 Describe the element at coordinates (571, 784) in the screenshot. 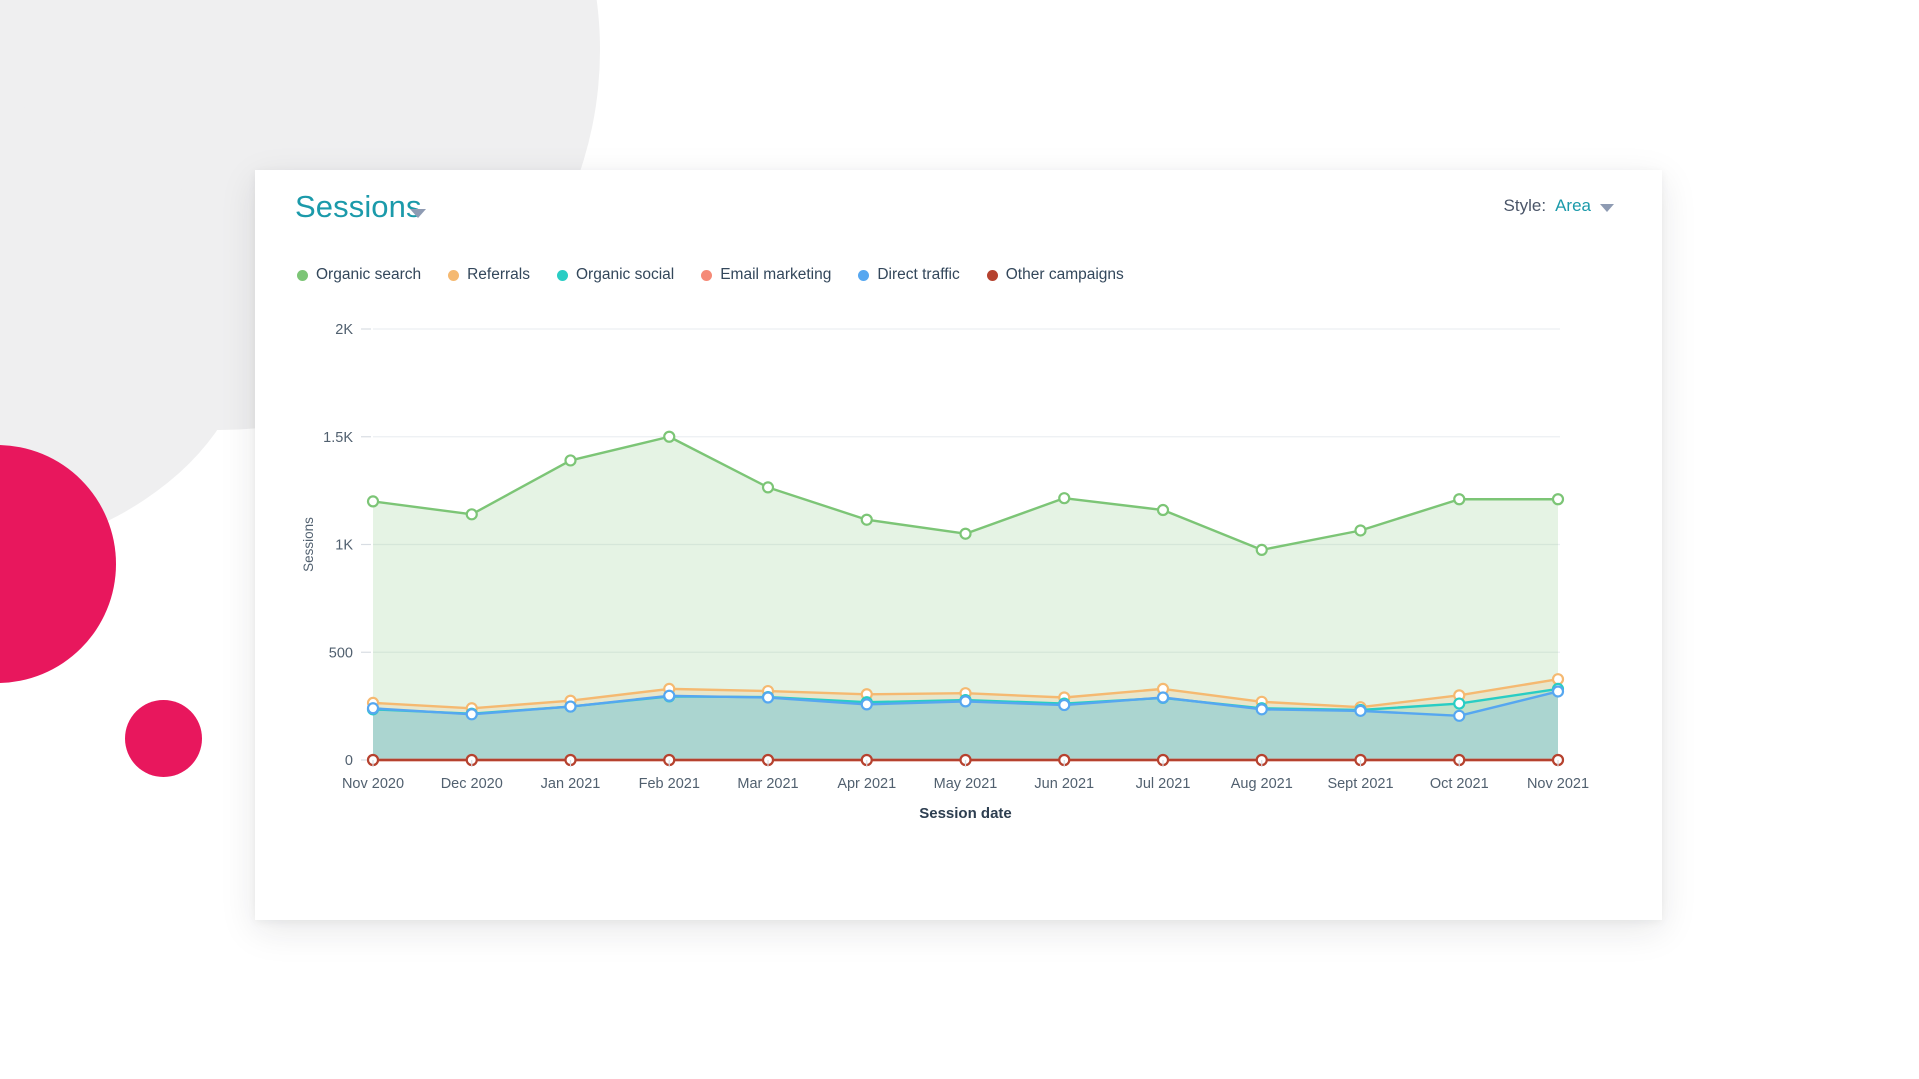

I see `x-axis-tick-label: Jan 2021` at that location.